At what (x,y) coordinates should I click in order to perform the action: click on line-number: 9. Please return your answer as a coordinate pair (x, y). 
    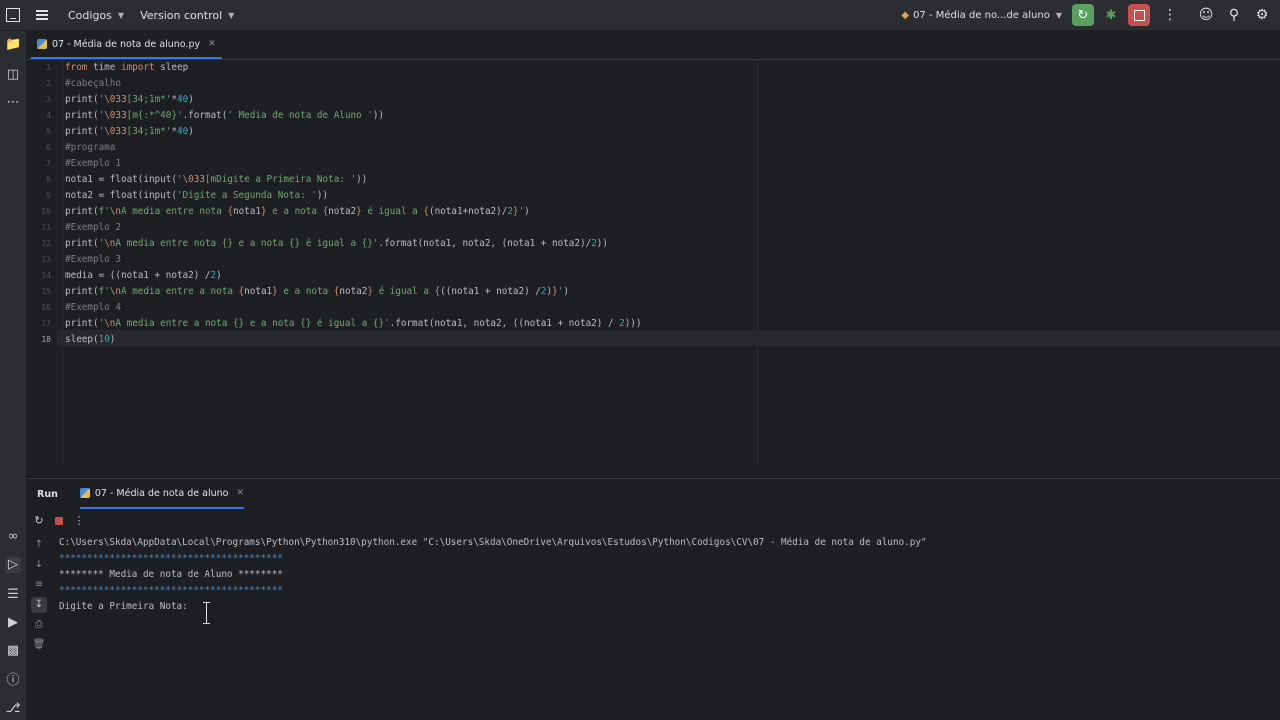
    Looking at the image, I should click on (48, 195).